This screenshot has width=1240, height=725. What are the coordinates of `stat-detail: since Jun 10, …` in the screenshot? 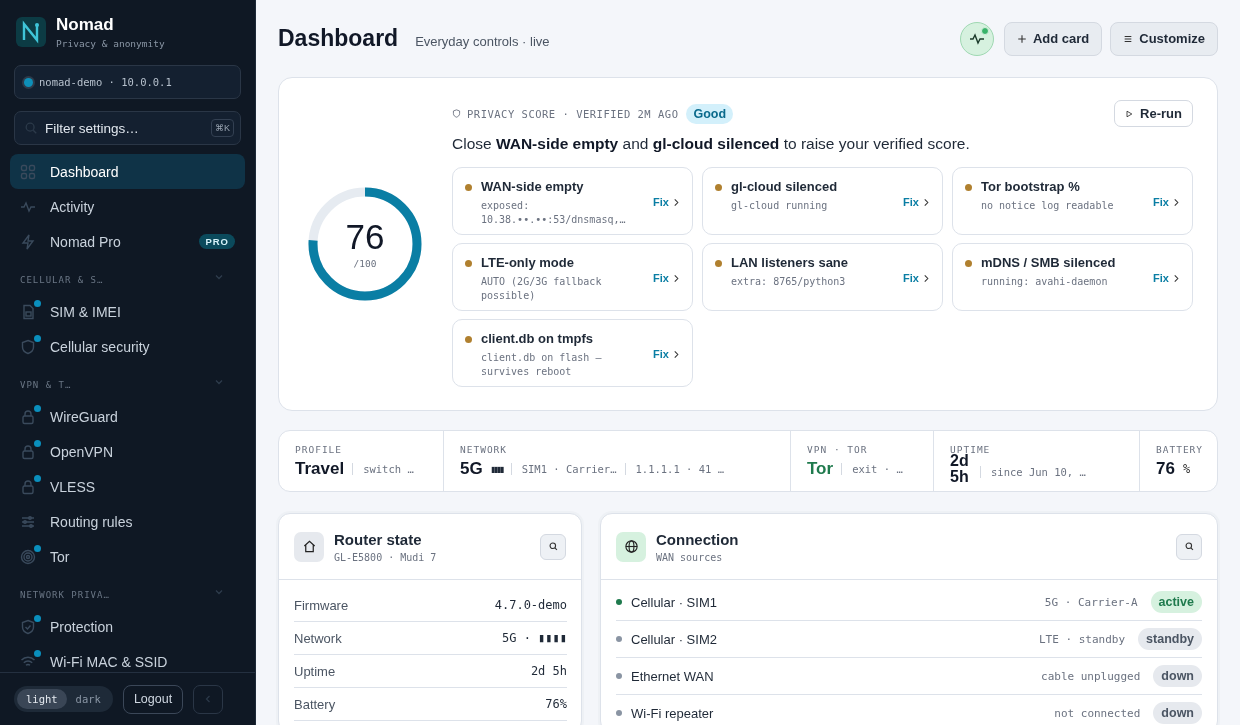 It's located at (1033, 472).